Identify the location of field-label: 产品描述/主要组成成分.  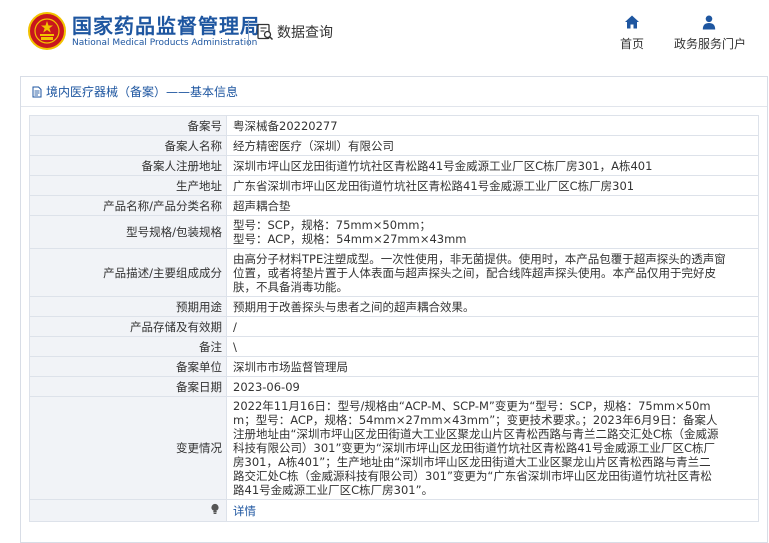
(128, 272).